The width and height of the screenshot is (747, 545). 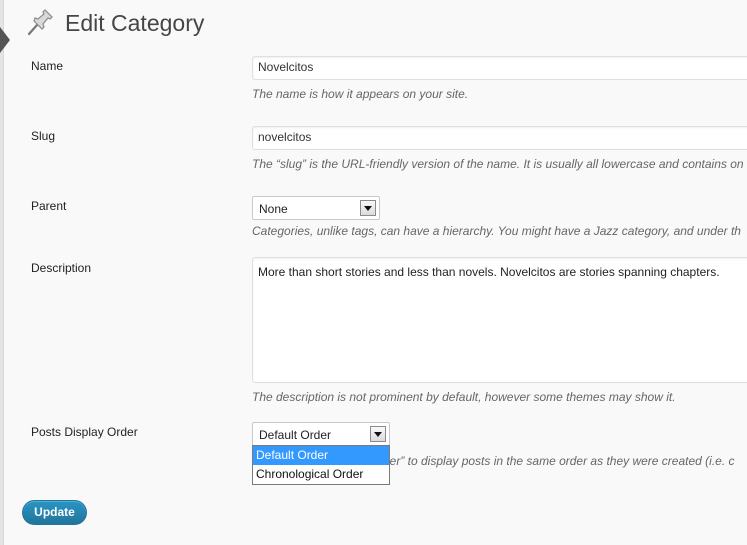 I want to click on name-help-text: The name is how it appears on your site., so click(x=360, y=94).